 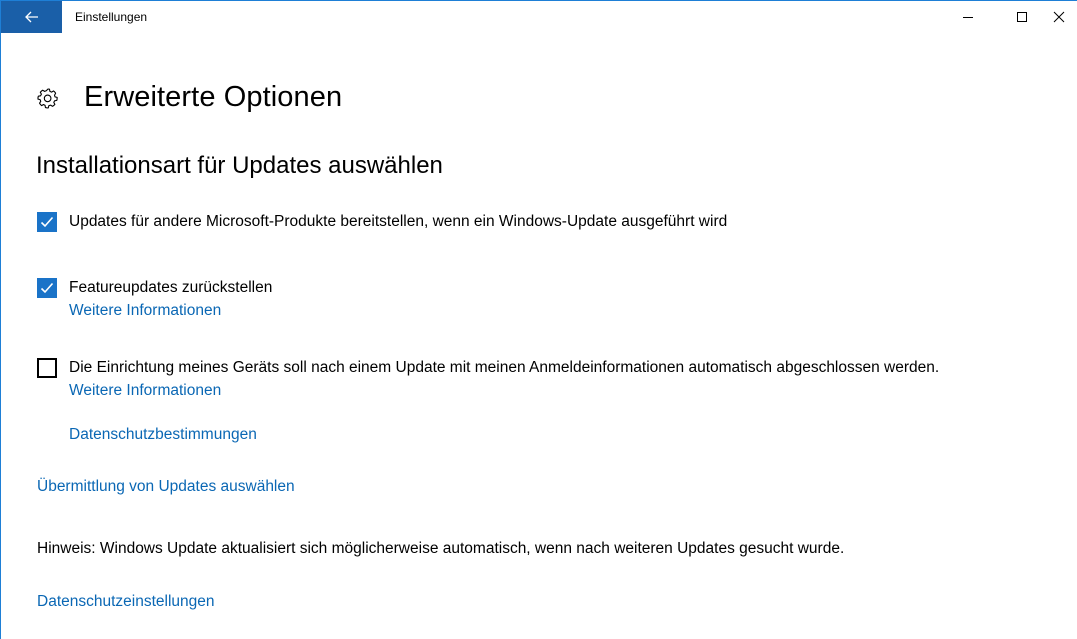 What do you see at coordinates (166, 487) in the screenshot?
I see `delivery-optimization-link: Übermittlung von Updates auswählen` at bounding box center [166, 487].